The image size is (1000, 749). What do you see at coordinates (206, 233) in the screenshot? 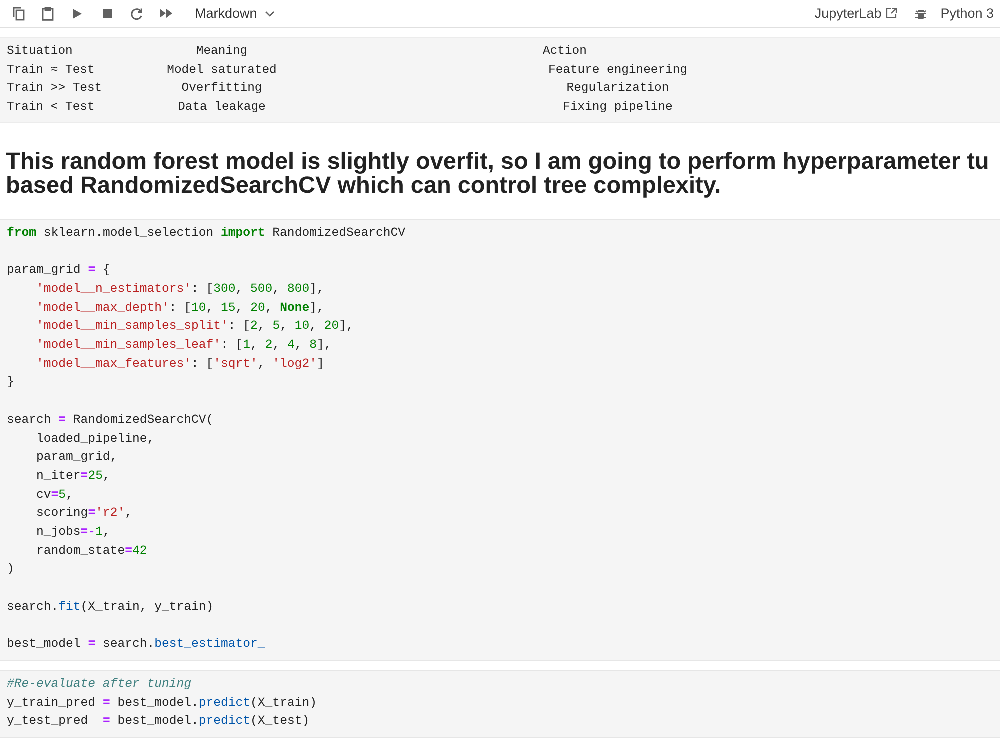
I see `code-line: from sklearn.model_selection import RandomizedSearchCV` at bounding box center [206, 233].